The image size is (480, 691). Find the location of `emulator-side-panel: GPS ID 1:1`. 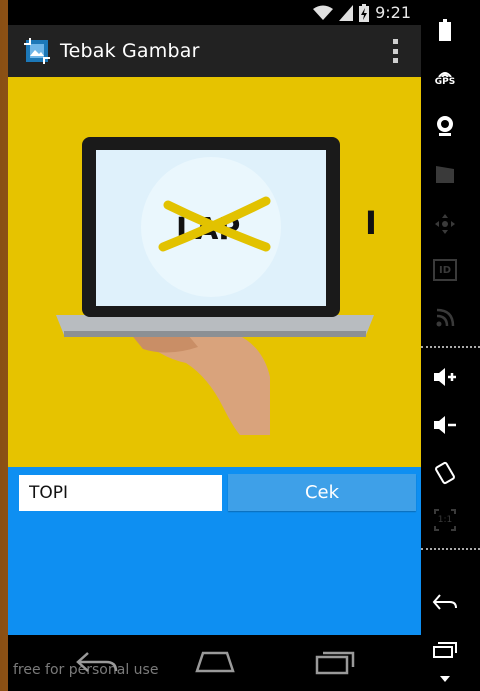

emulator-side-panel: GPS ID 1:1 is located at coordinates (450, 345).